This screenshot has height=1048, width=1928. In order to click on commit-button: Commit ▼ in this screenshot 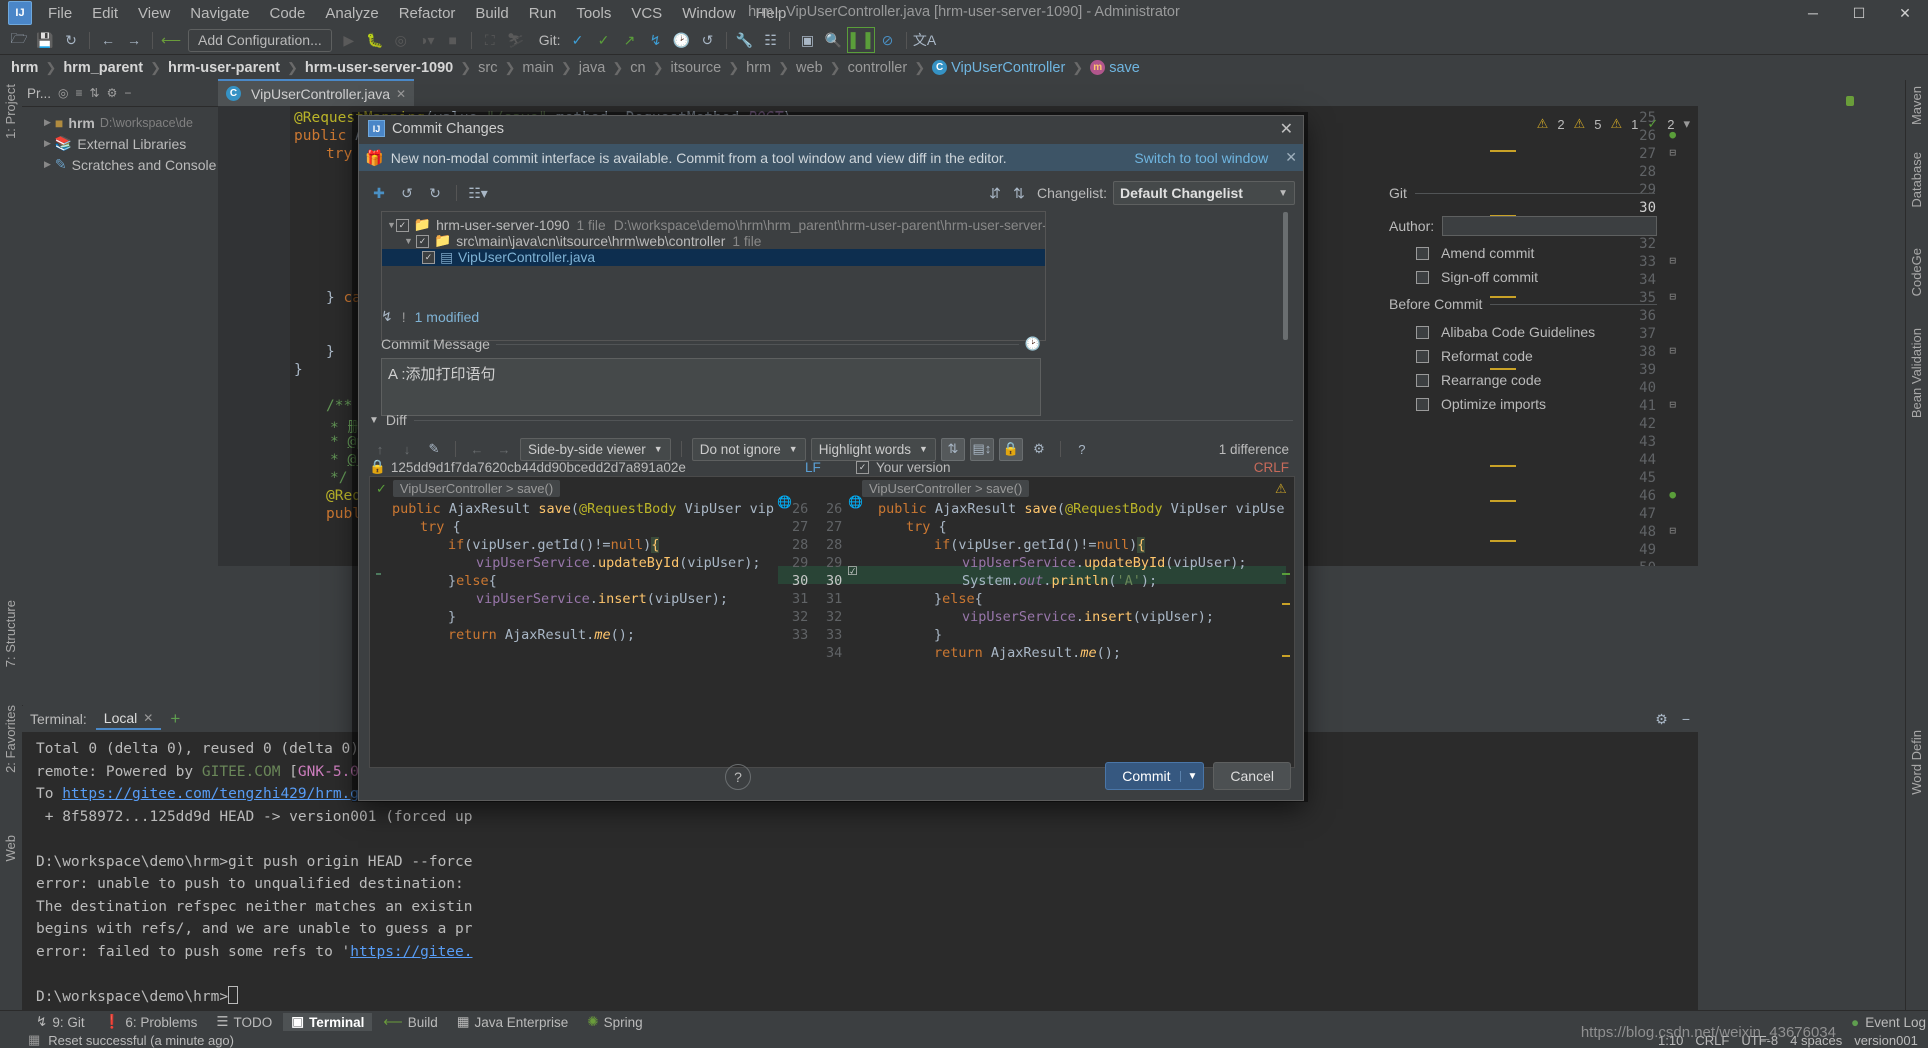, I will do `click(1155, 776)`.